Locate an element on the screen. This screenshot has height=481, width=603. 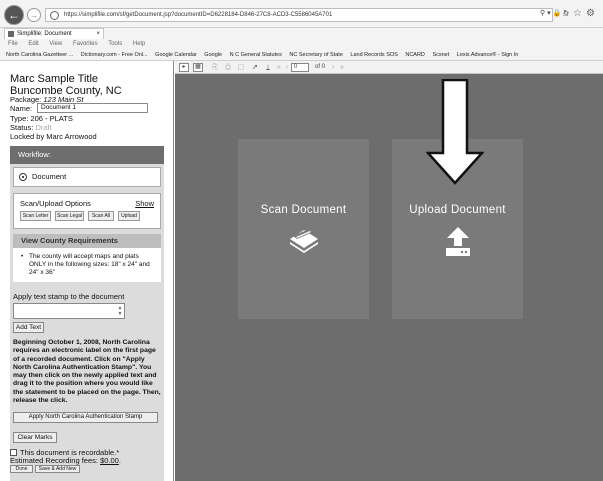
text-stamp-label: Apply text stamp to the document is located at coordinates (69, 296).